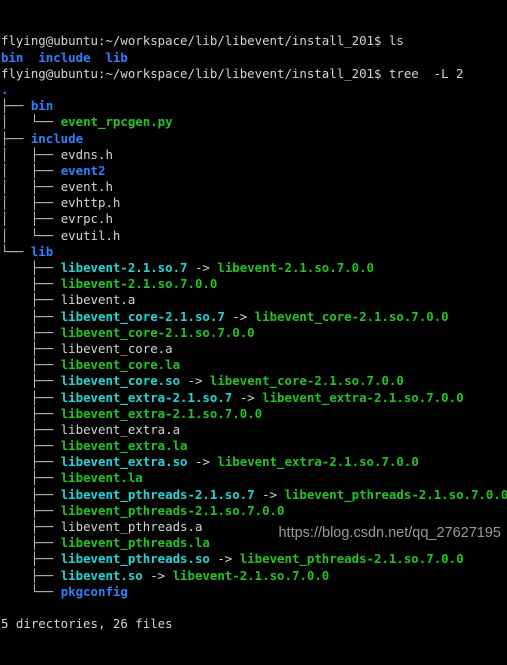  Describe the element at coordinates (102, 575) in the screenshot. I see `tree-entry-name: libevent.so` at that location.